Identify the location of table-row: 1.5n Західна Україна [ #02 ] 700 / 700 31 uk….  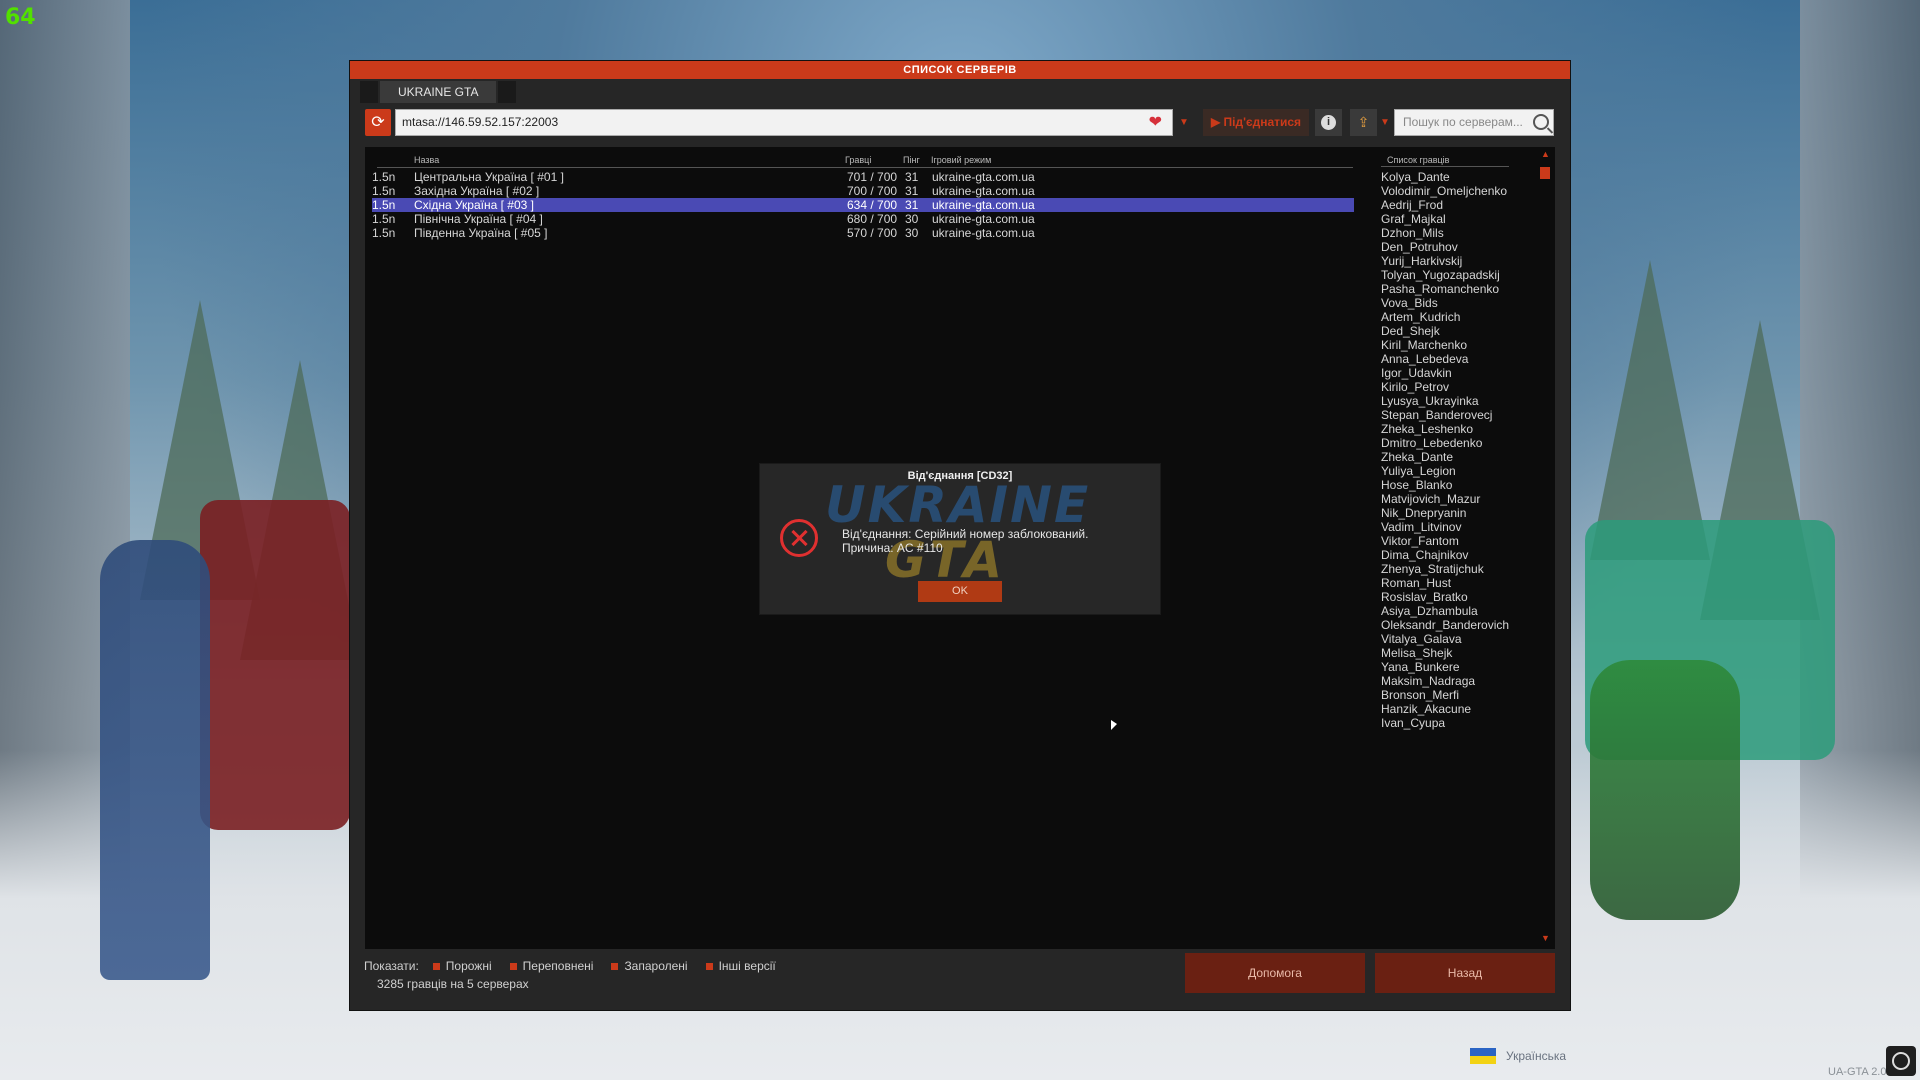
(863, 191).